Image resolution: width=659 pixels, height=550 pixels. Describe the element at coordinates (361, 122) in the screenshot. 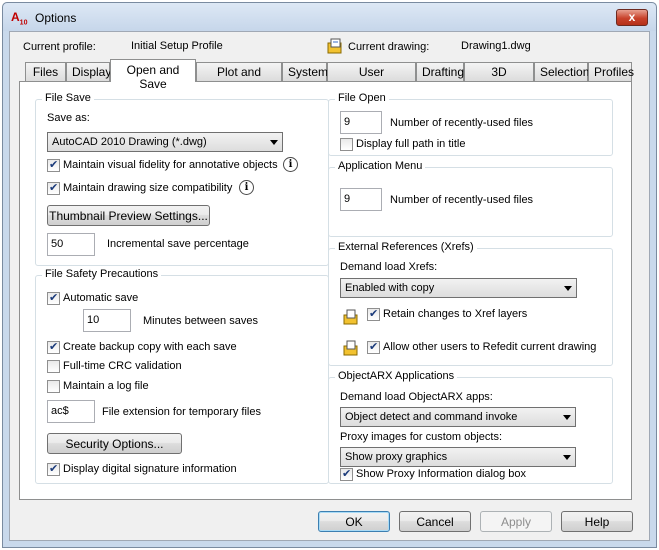

I see `recent-files-input: 9` at that location.